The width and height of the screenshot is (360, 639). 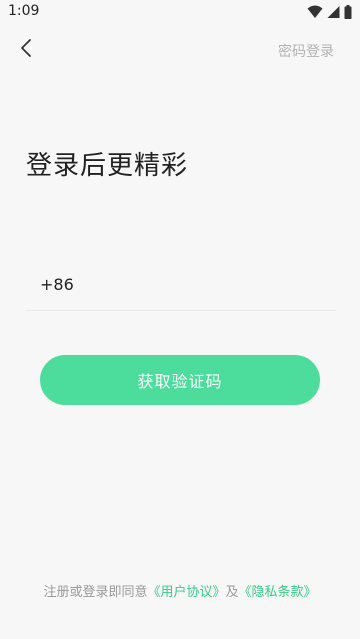 I want to click on wifi-icon, so click(x=315, y=12).